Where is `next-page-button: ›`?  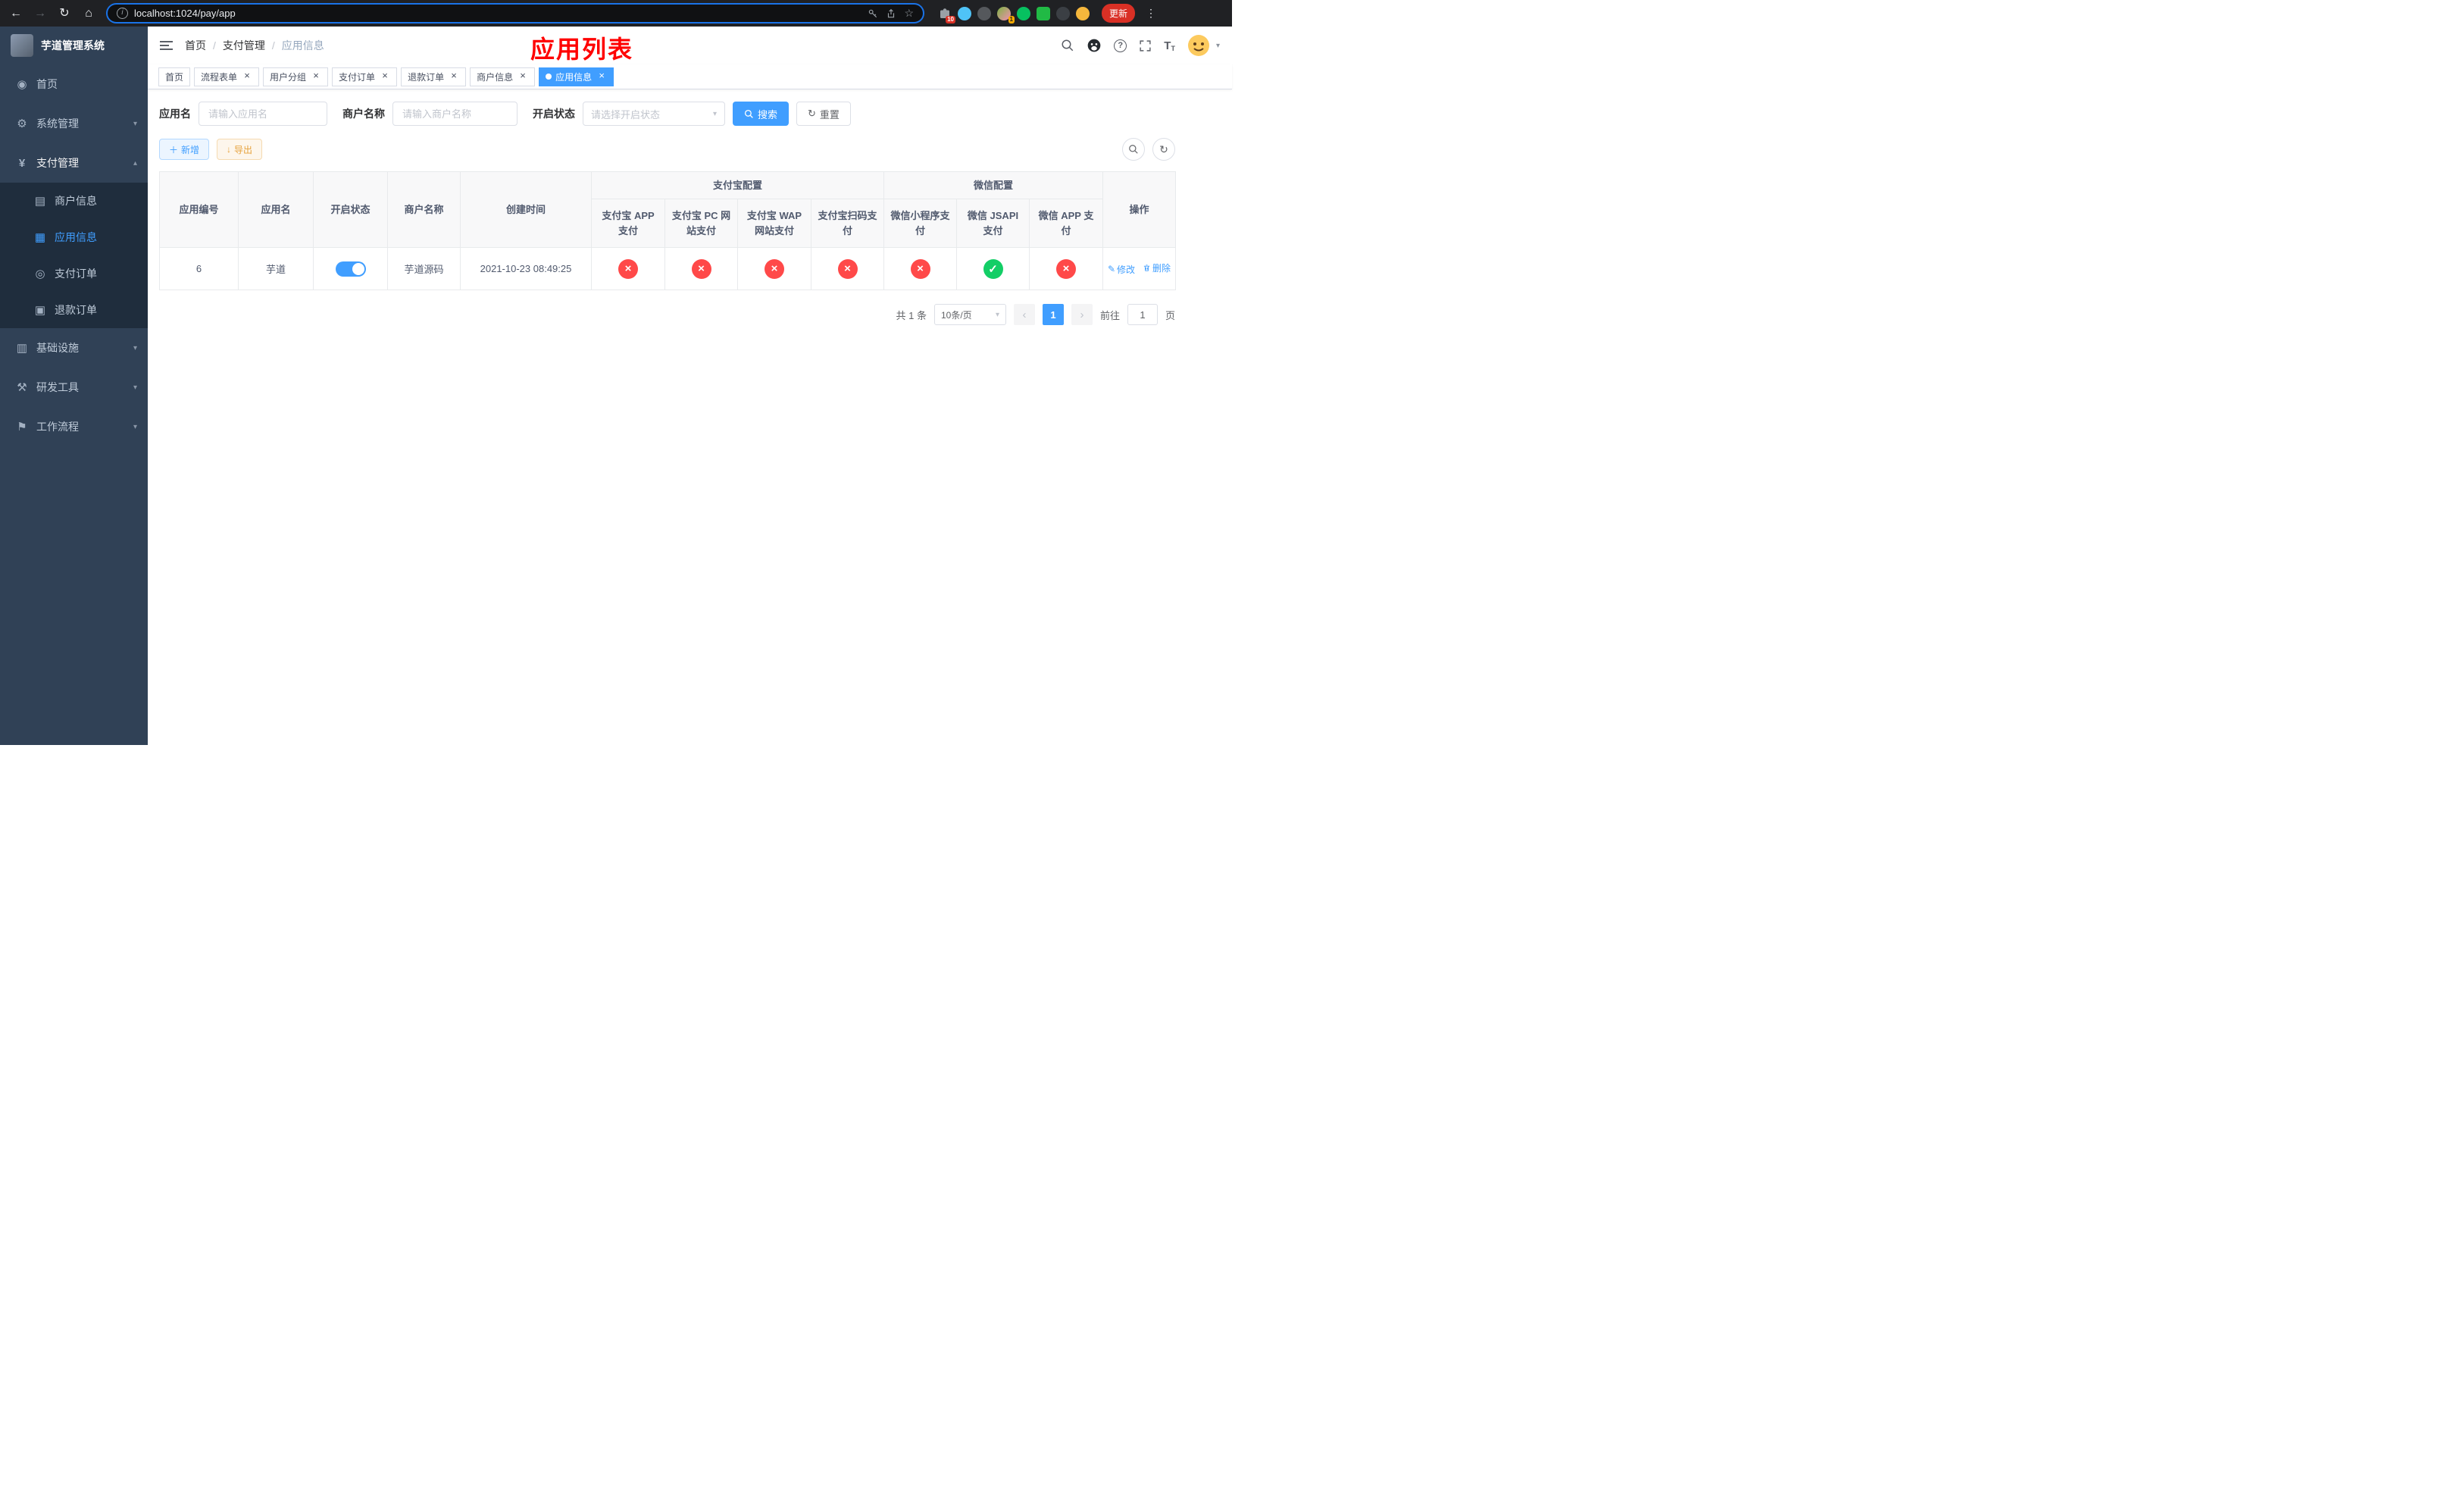
next-page-button: › is located at coordinates (1082, 314).